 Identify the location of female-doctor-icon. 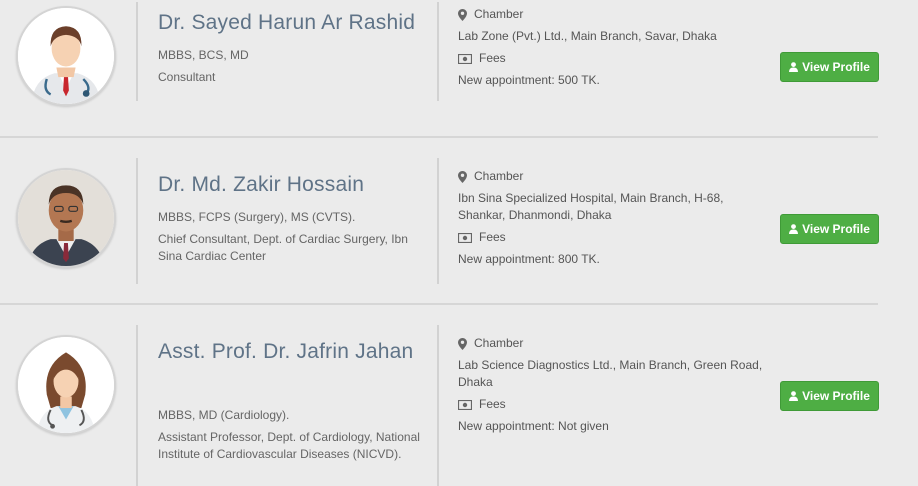
(66, 385).